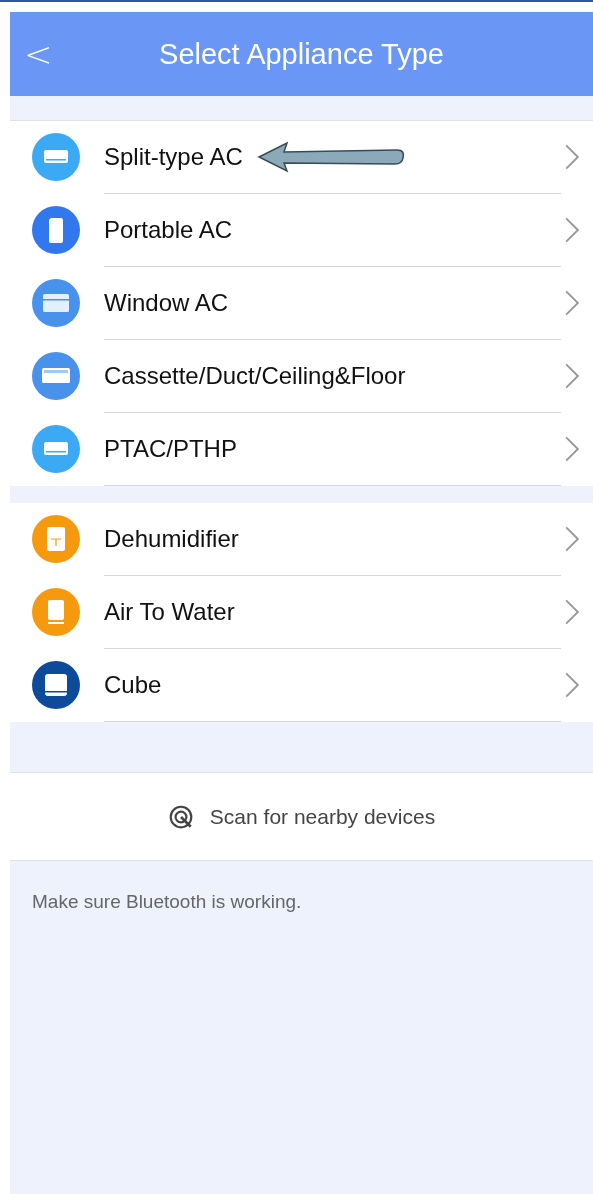 This screenshot has height=1194, width=593. I want to click on screen-title: Select Appliance Type, so click(301, 54).